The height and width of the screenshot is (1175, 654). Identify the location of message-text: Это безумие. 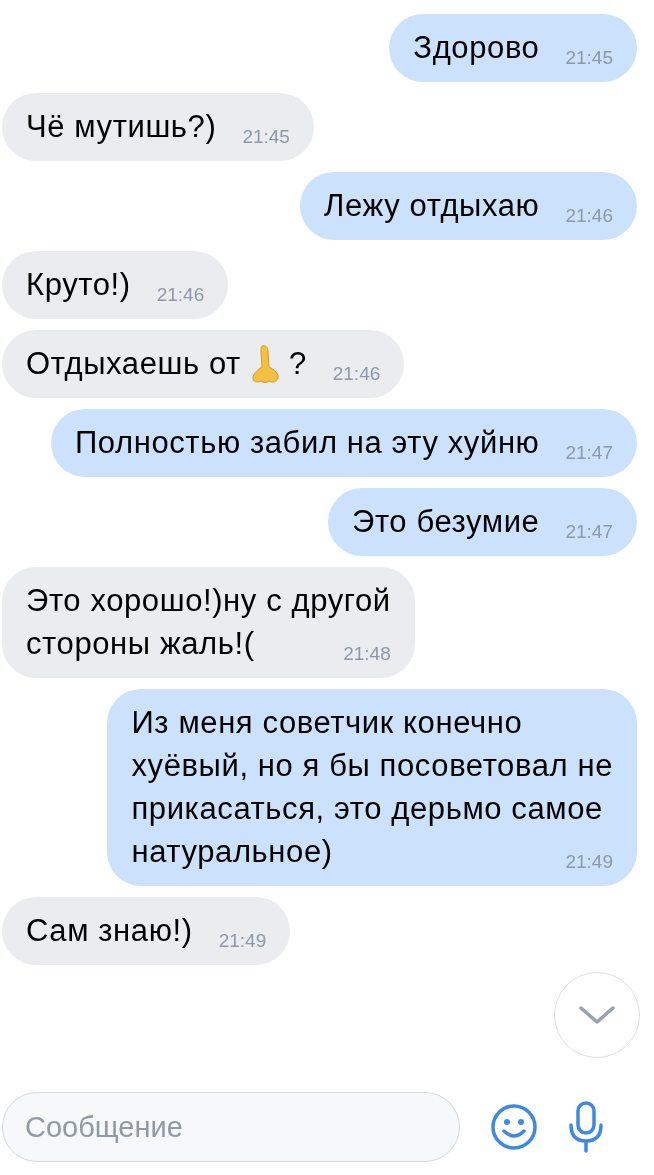
(446, 522).